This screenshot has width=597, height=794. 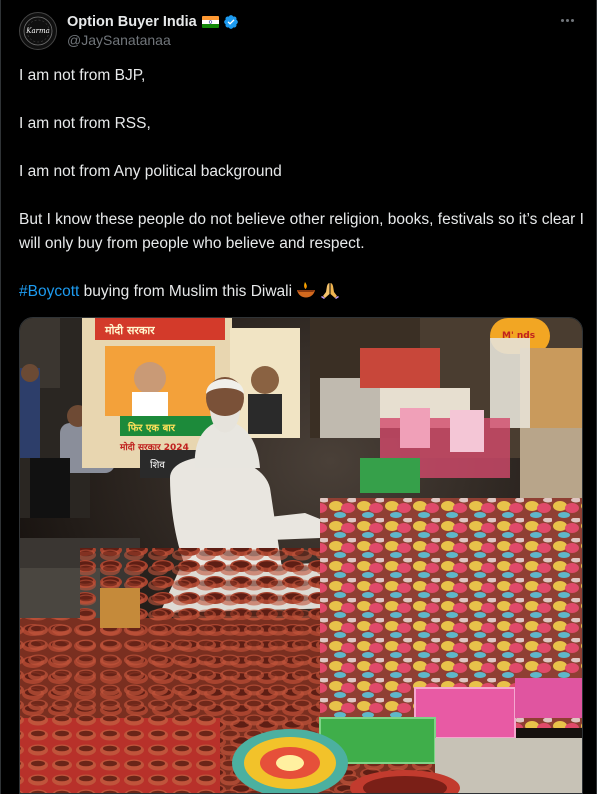 I want to click on more-options-icon, so click(x=567, y=20).